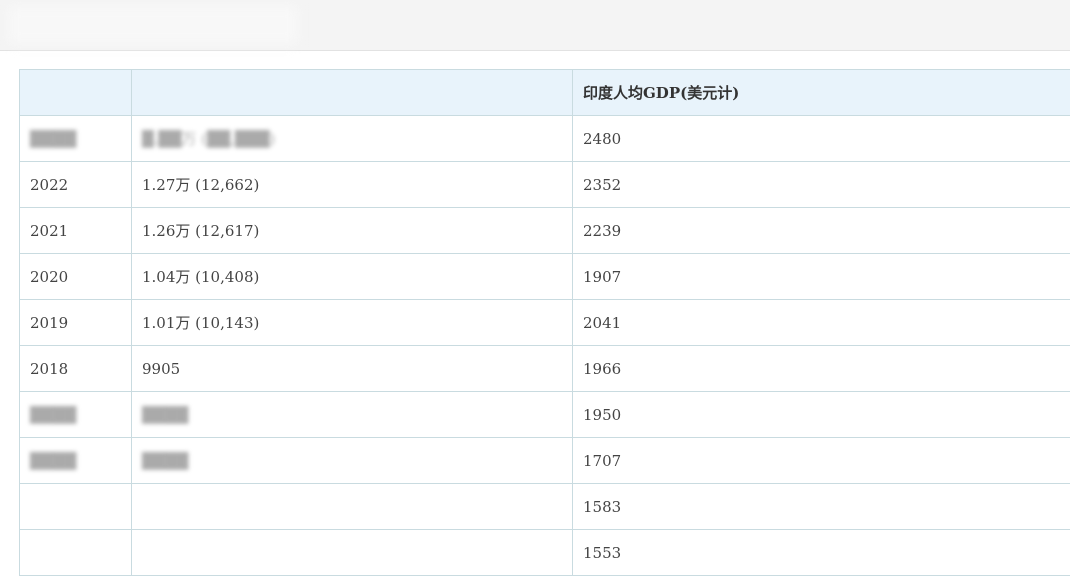  What do you see at coordinates (821, 231) in the screenshot?
I see `cell-usd: 2239` at bounding box center [821, 231].